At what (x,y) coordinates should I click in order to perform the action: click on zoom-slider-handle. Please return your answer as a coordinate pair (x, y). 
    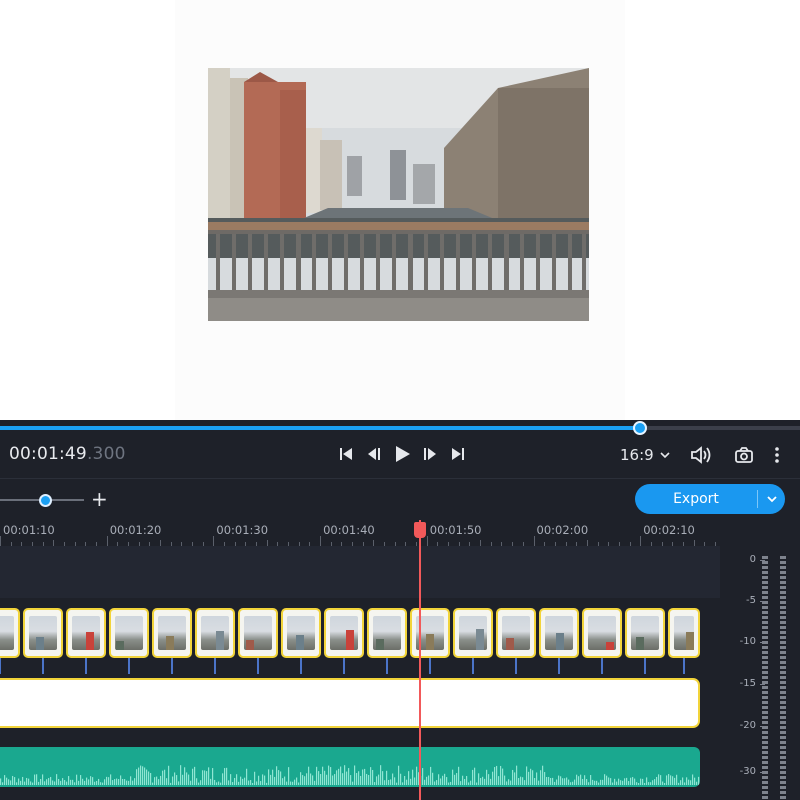
    Looking at the image, I should click on (45, 500).